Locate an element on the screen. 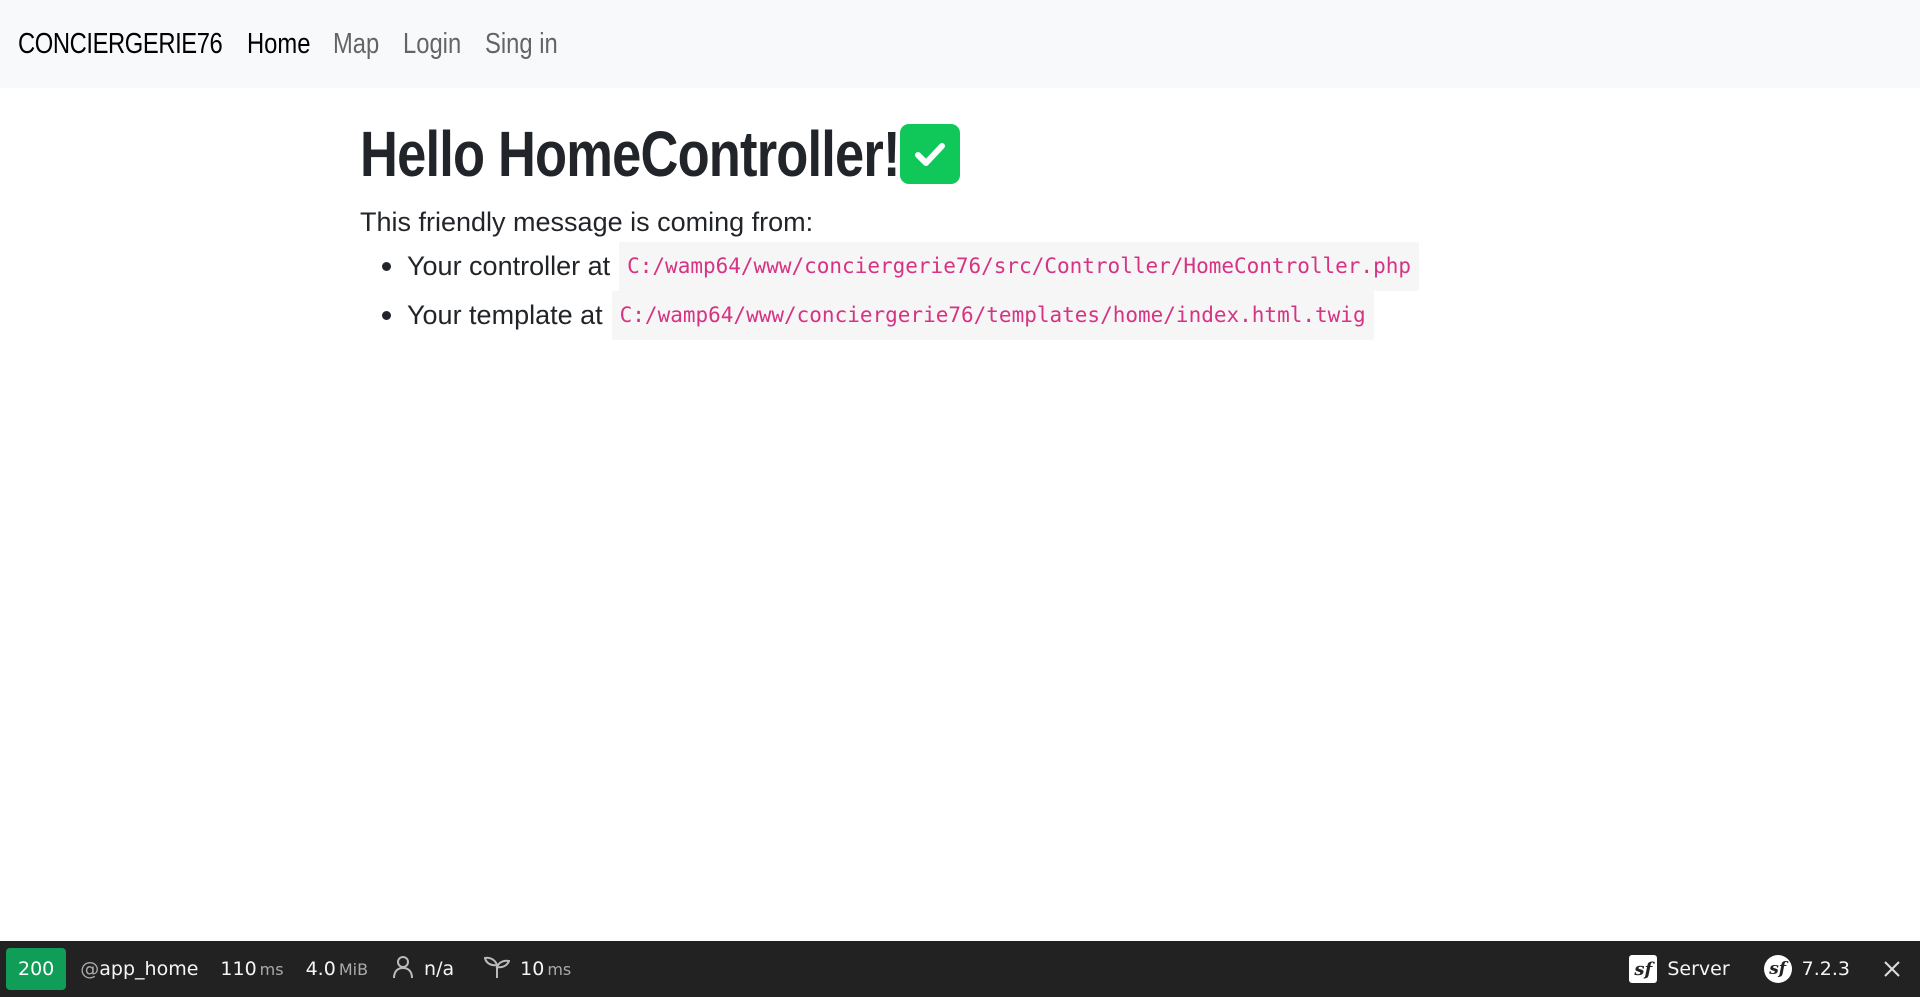 This screenshot has height=997, width=1920. status-code-badge: 200 is located at coordinates (36, 969).